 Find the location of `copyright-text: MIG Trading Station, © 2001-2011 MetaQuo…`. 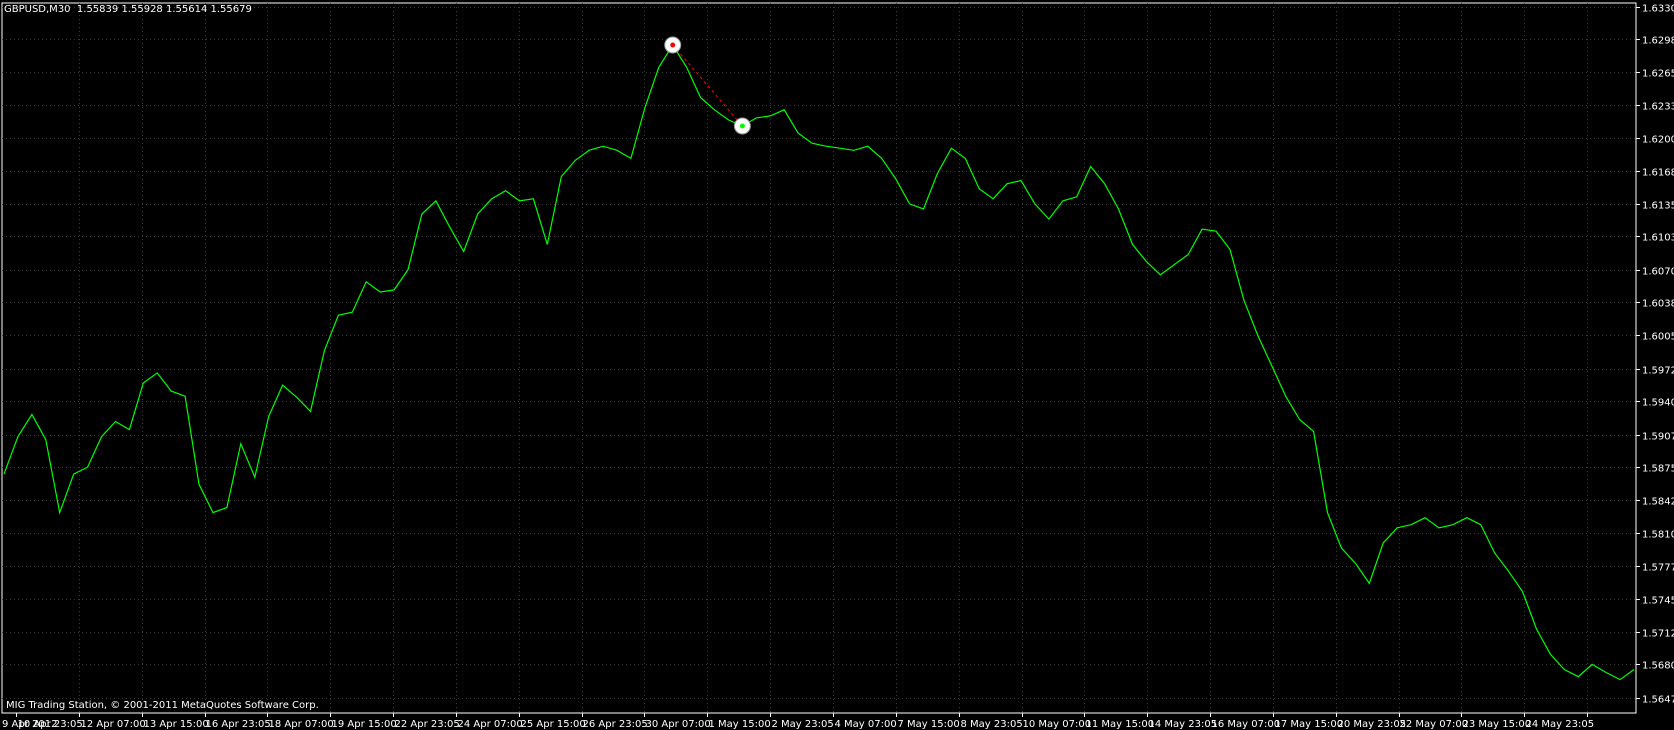

copyright-text: MIG Trading Station, © 2001-2011 MetaQuo… is located at coordinates (162, 705).